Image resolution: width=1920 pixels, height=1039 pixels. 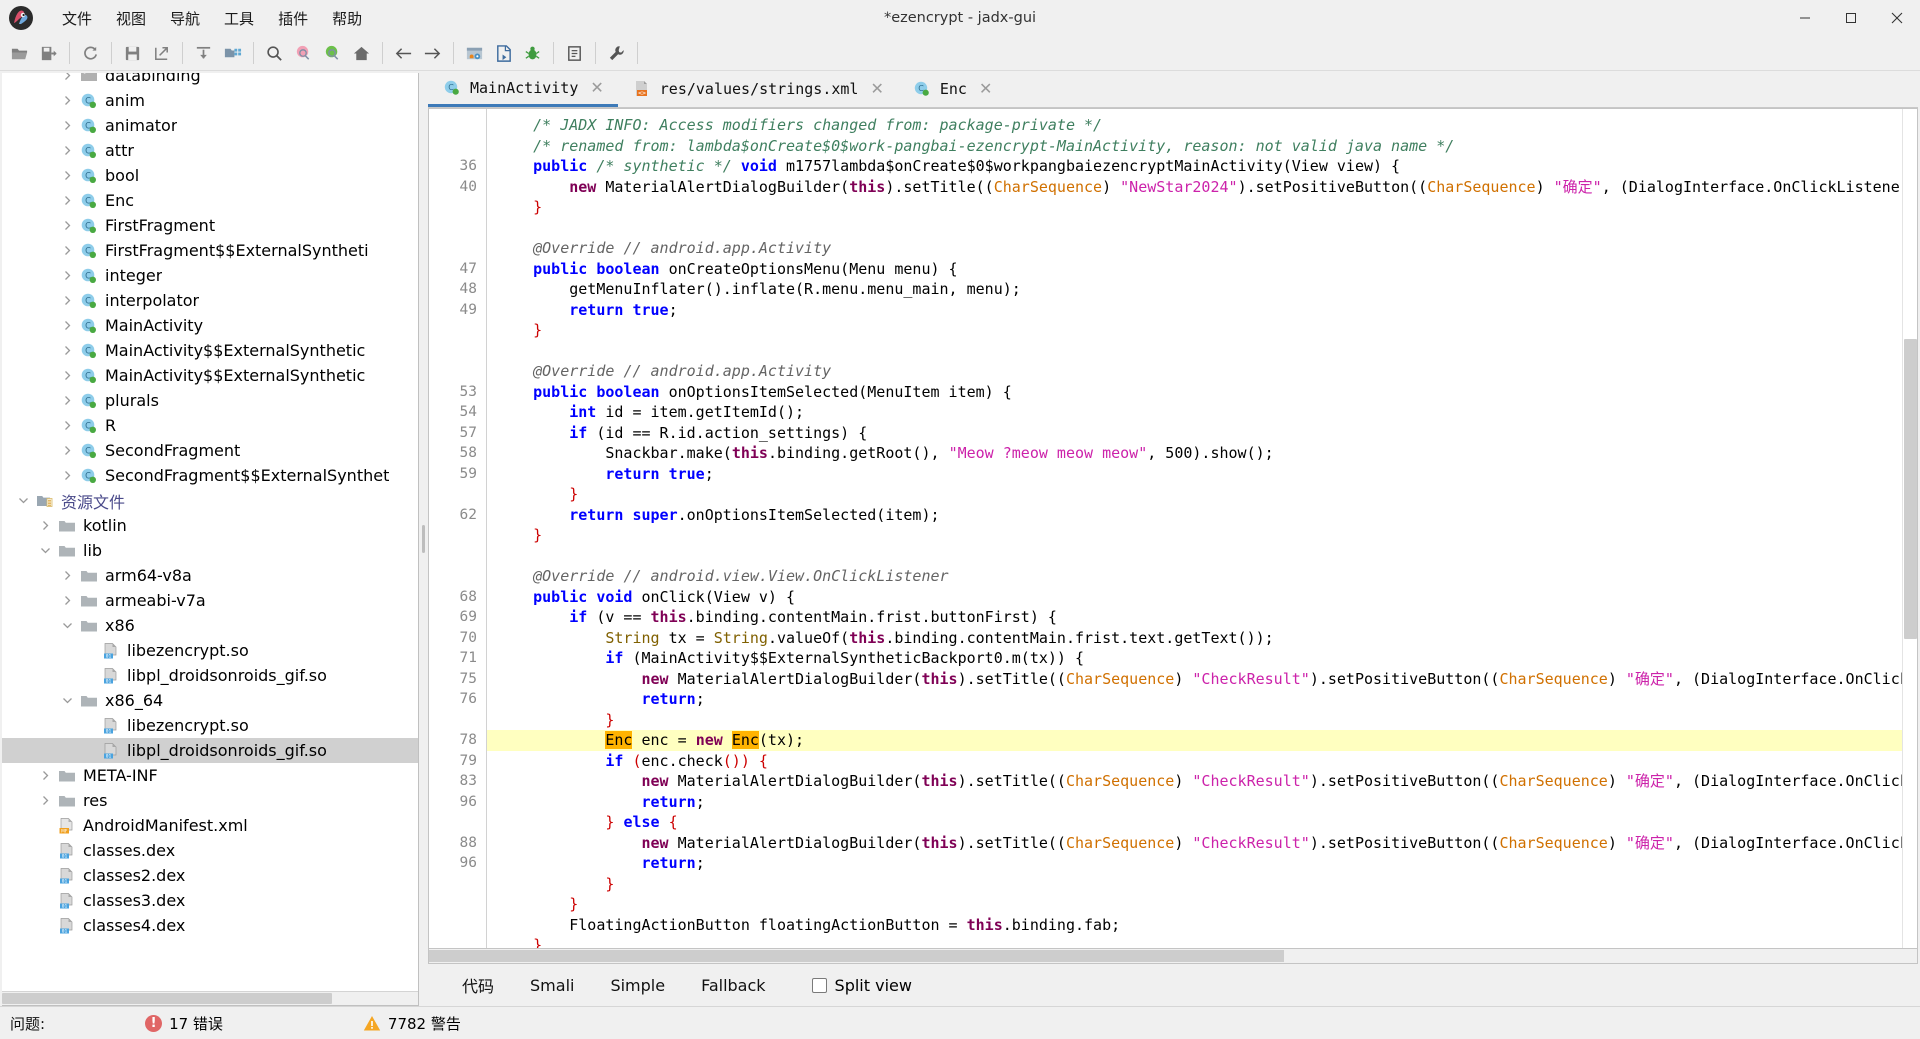 What do you see at coordinates (819, 985) in the screenshot?
I see `split-view-checkbox` at bounding box center [819, 985].